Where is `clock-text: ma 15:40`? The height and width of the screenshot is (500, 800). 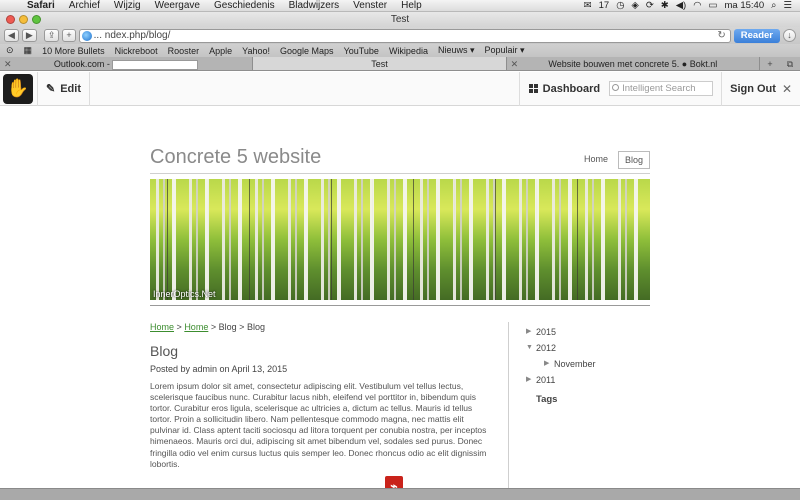 clock-text: ma 15:40 is located at coordinates (745, 5).